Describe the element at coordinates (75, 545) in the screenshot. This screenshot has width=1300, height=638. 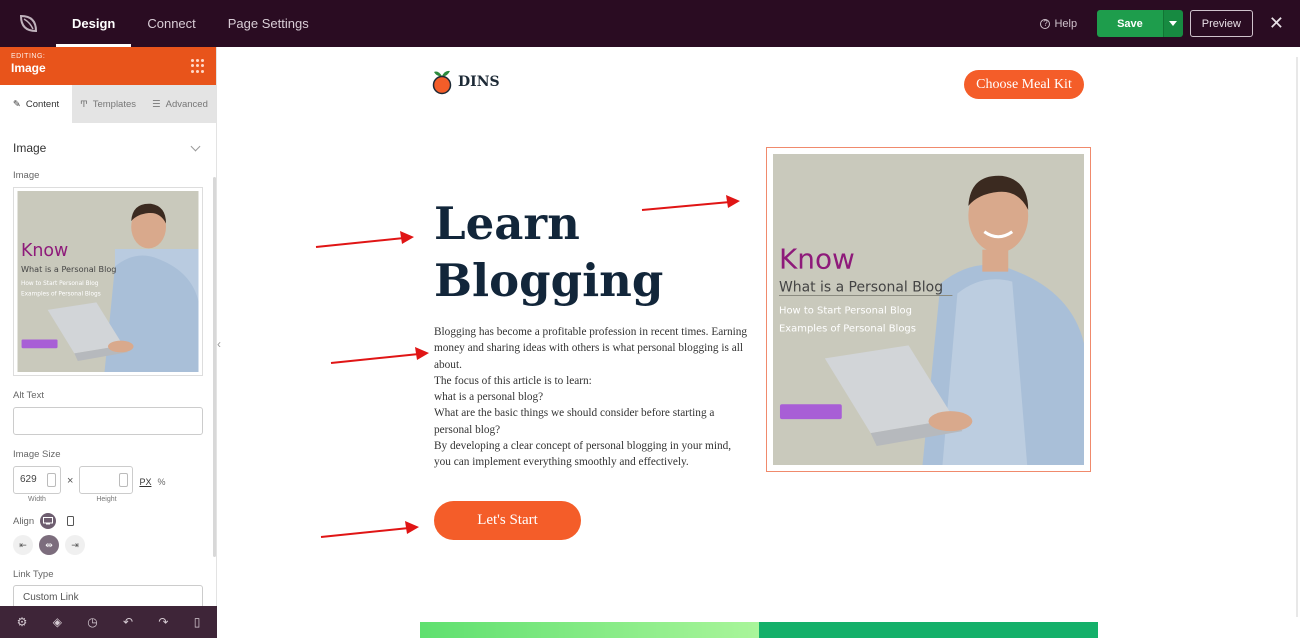
I see `align-right-icon: ⇥` at that location.